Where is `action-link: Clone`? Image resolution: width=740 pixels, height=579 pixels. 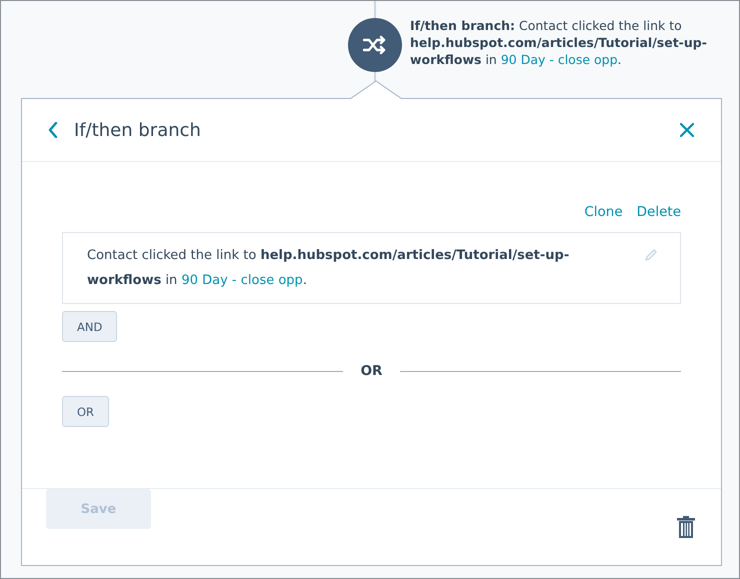 action-link: Clone is located at coordinates (603, 212).